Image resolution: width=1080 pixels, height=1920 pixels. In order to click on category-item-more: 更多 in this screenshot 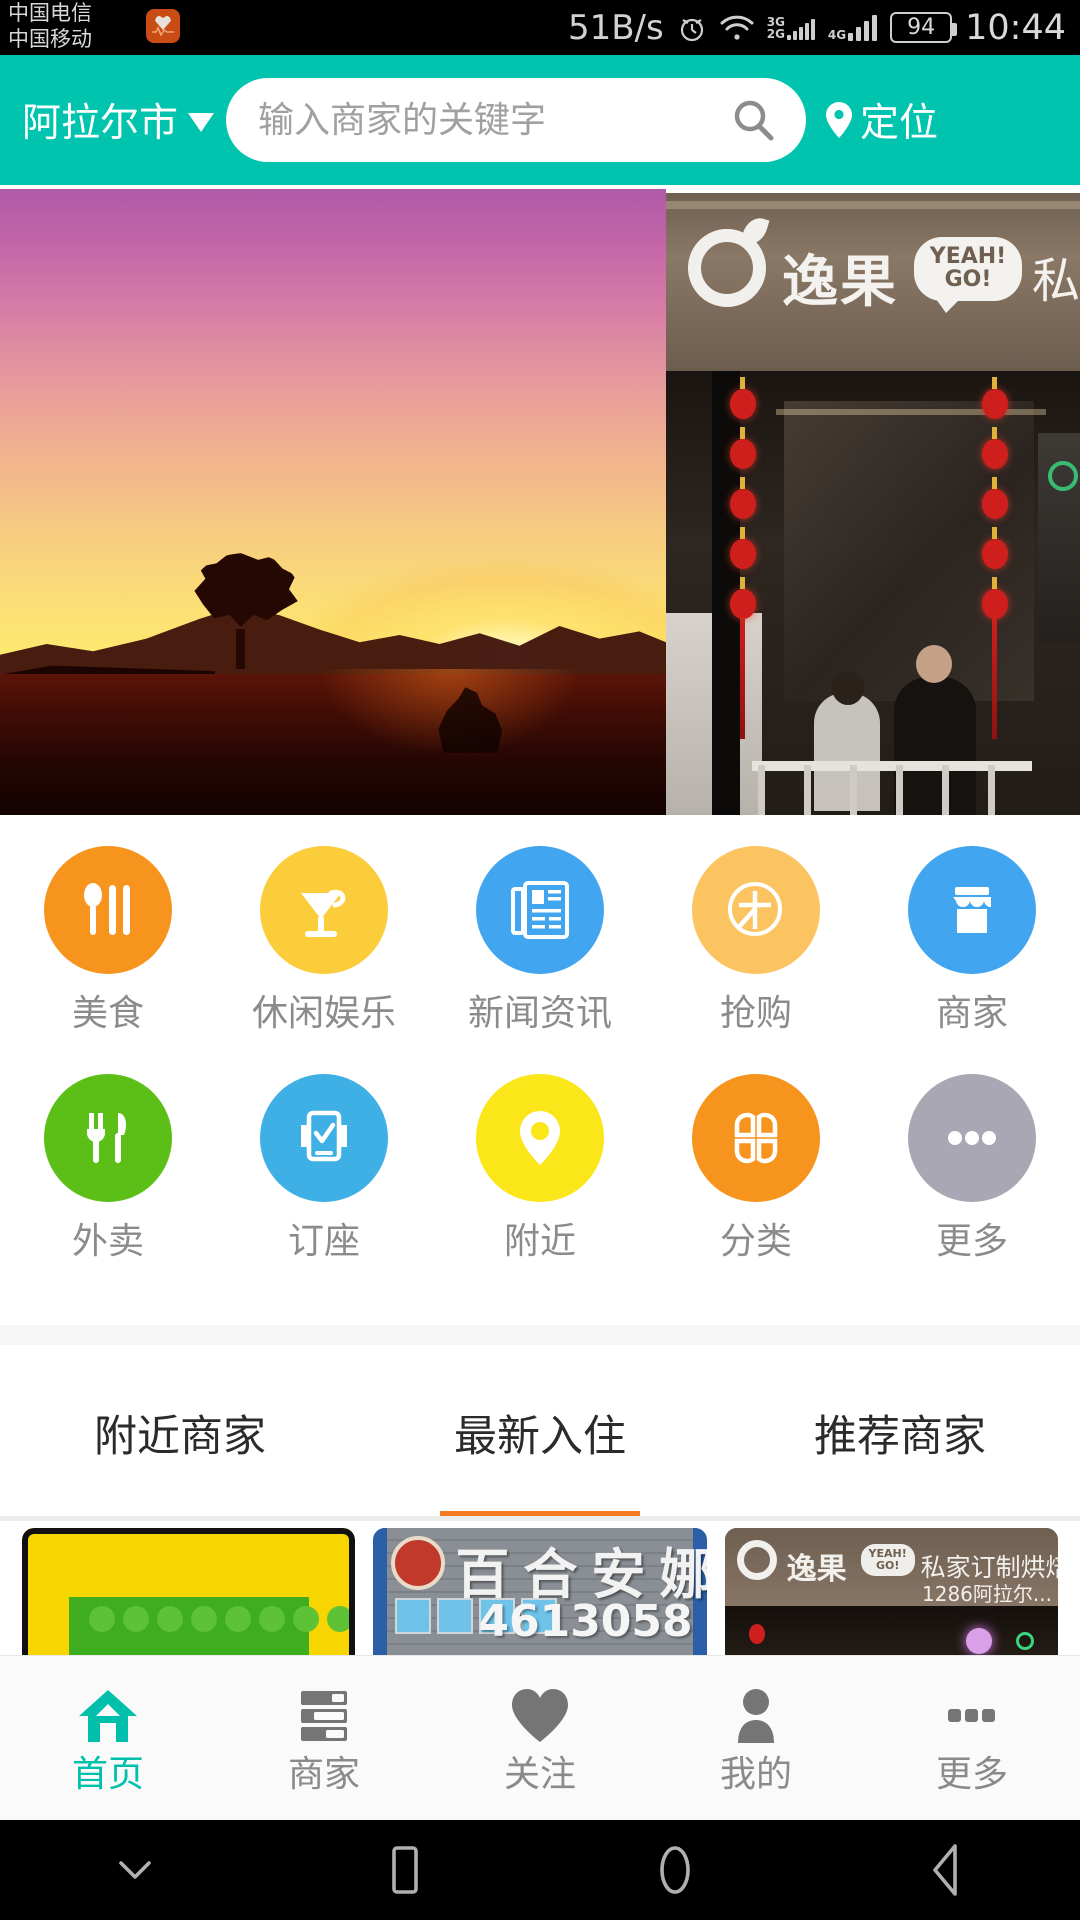, I will do `click(972, 1167)`.